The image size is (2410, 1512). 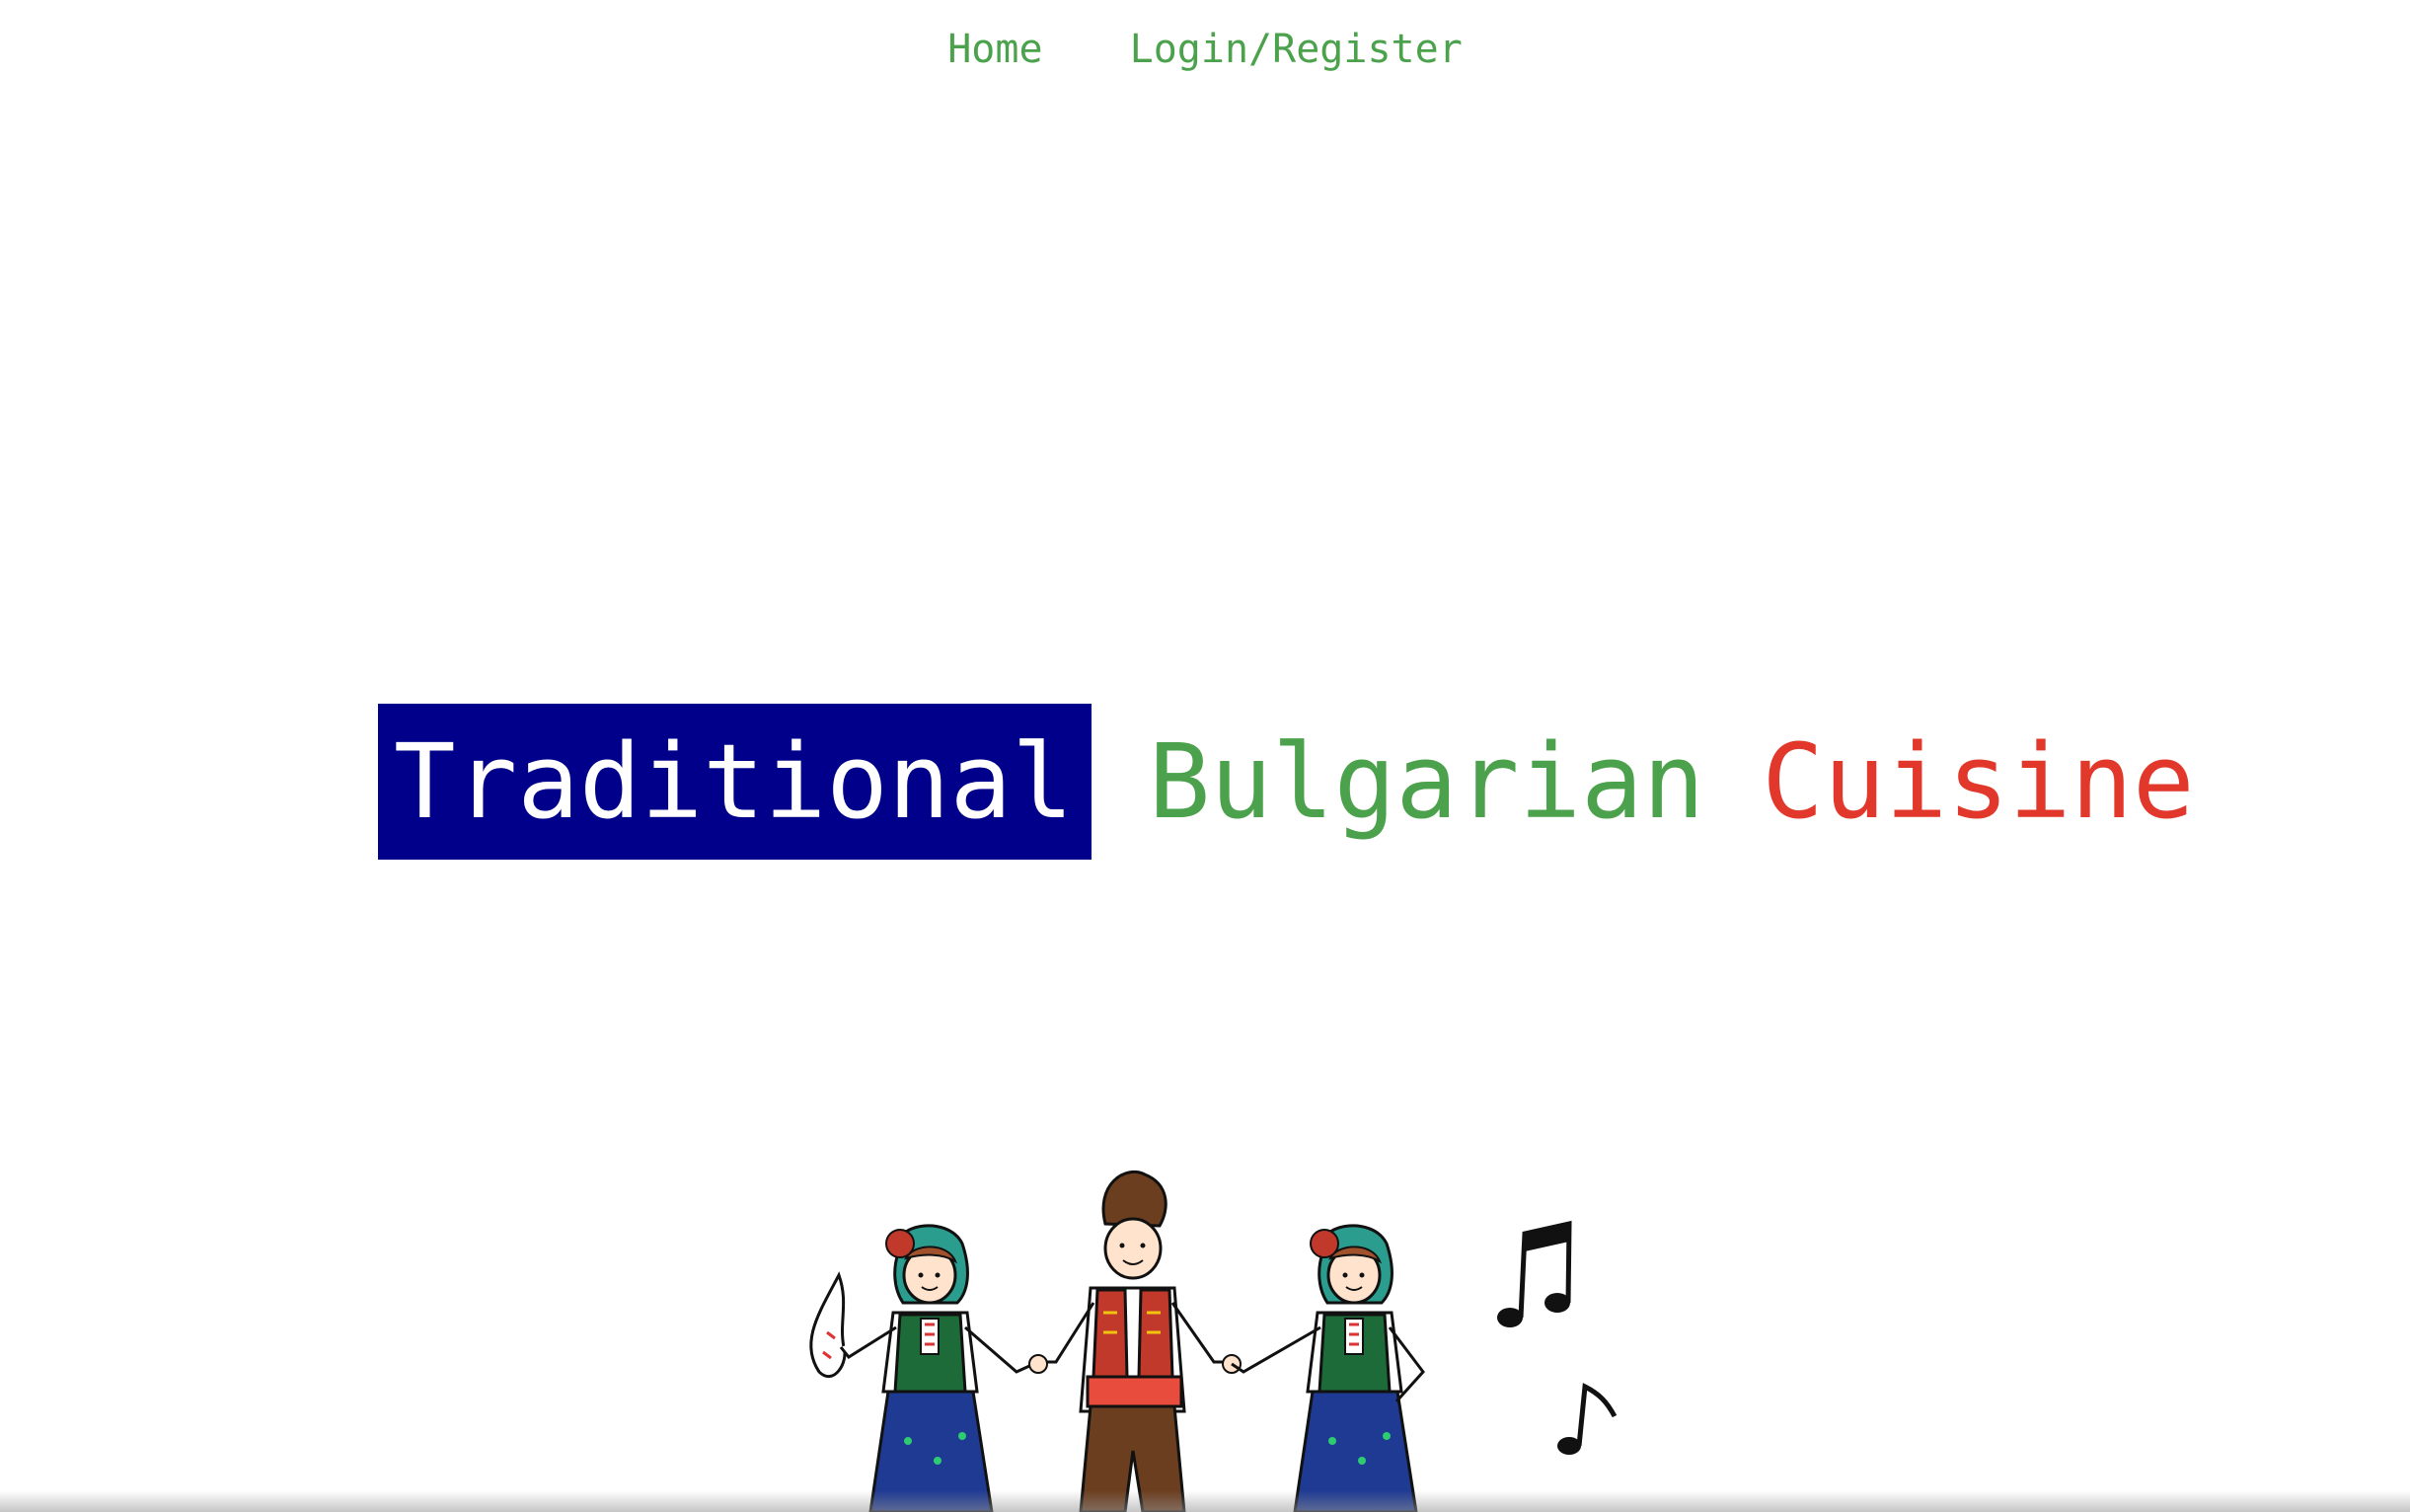 I want to click on folk-dancers-icon, so click(x=1213, y=1342).